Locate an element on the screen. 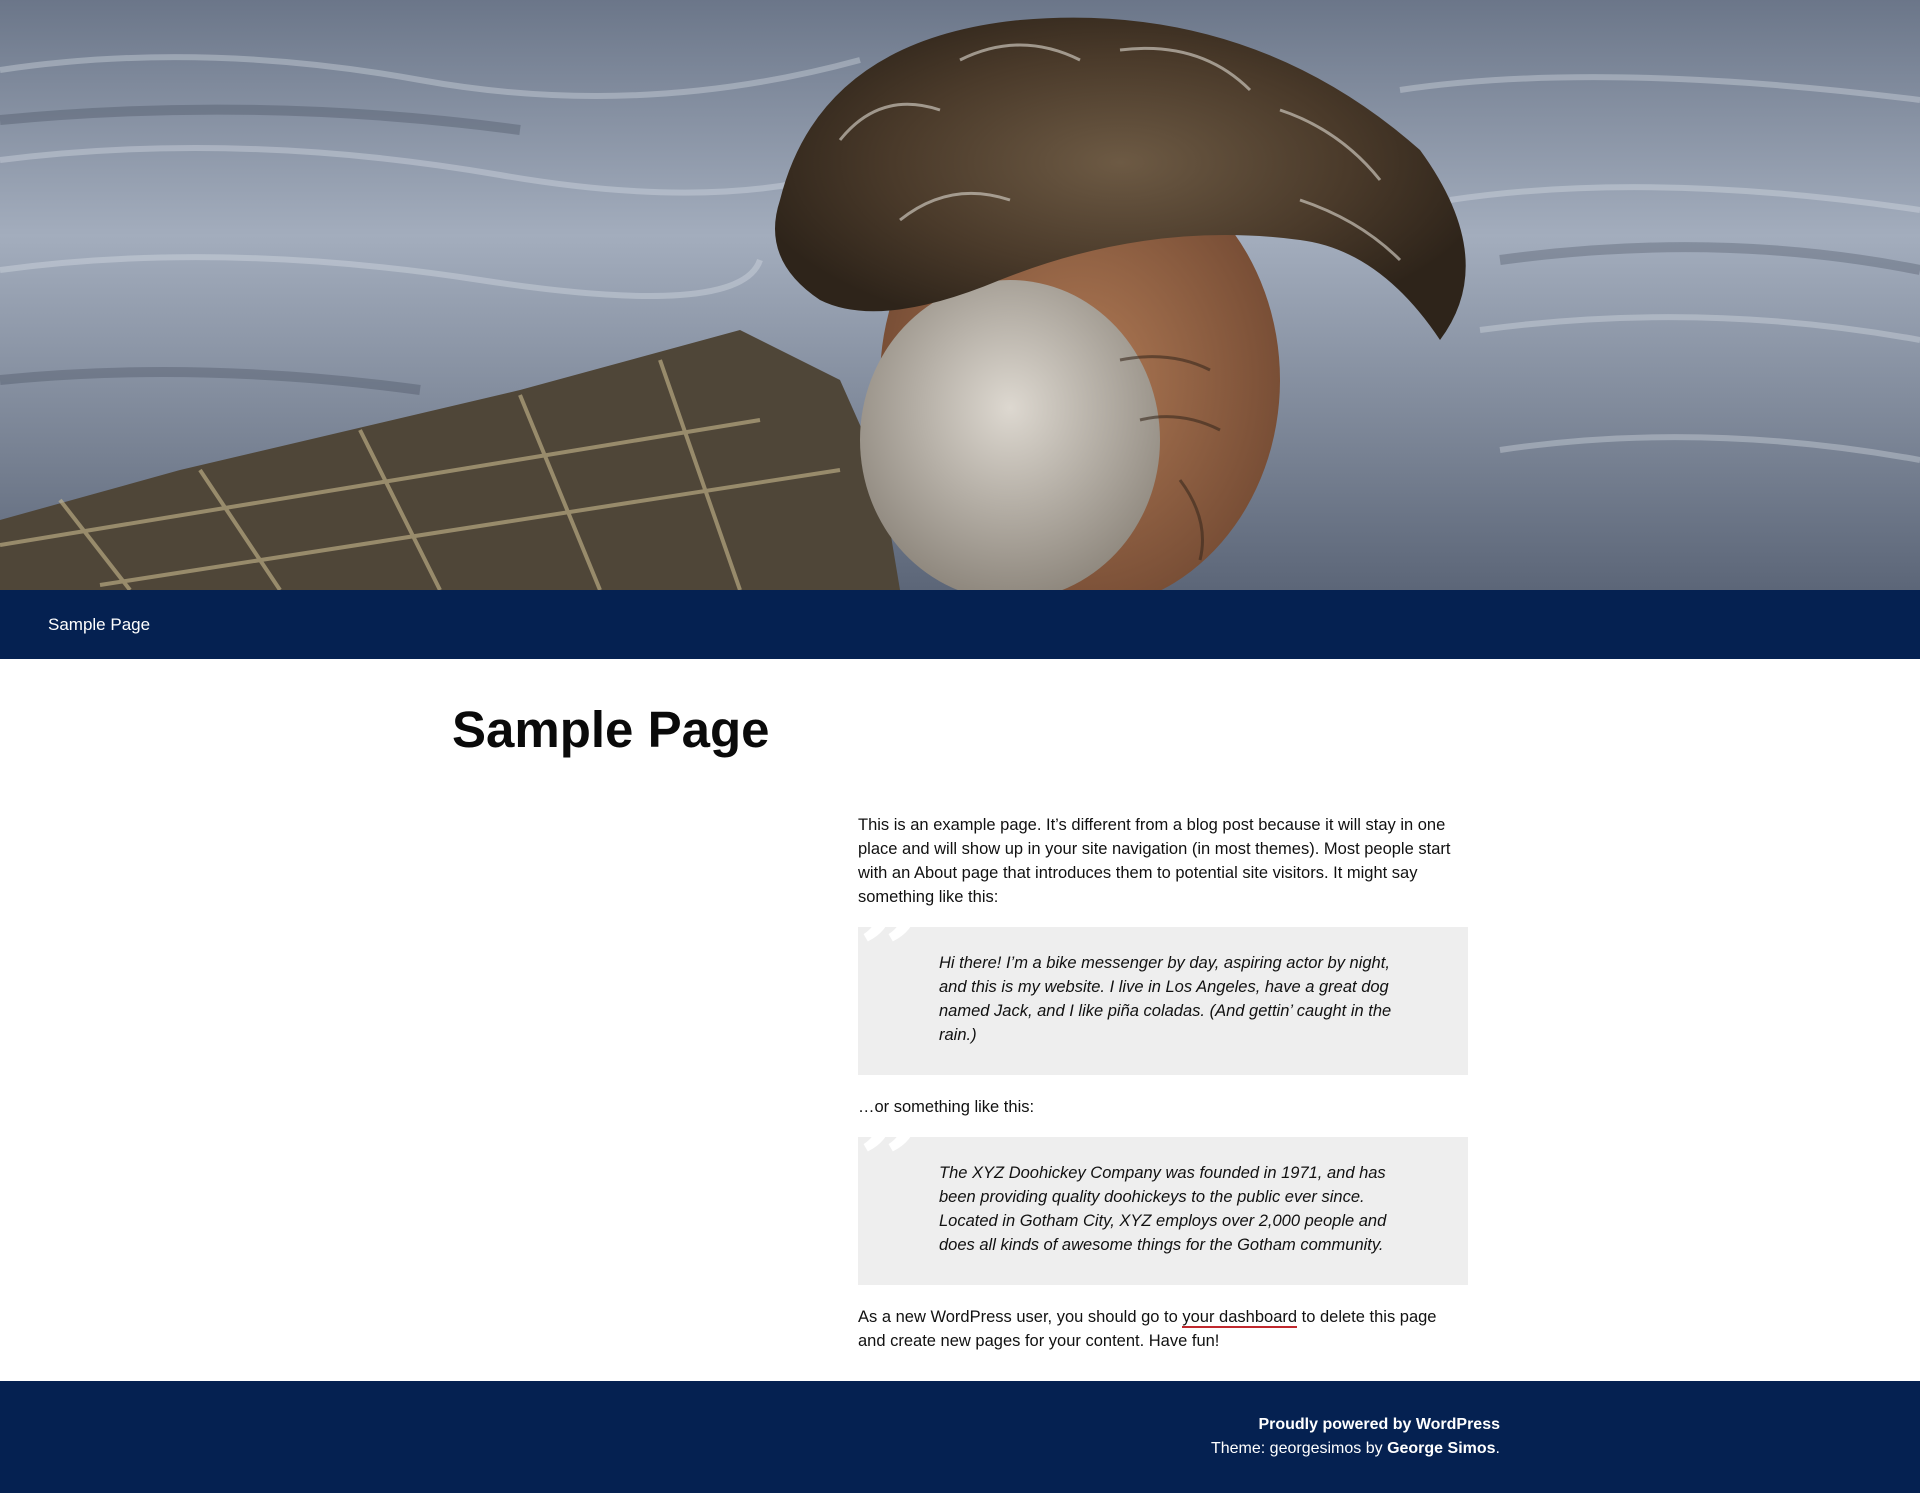 The height and width of the screenshot is (1493, 1920). primary-navigation: Sample Page is located at coordinates (960, 624).